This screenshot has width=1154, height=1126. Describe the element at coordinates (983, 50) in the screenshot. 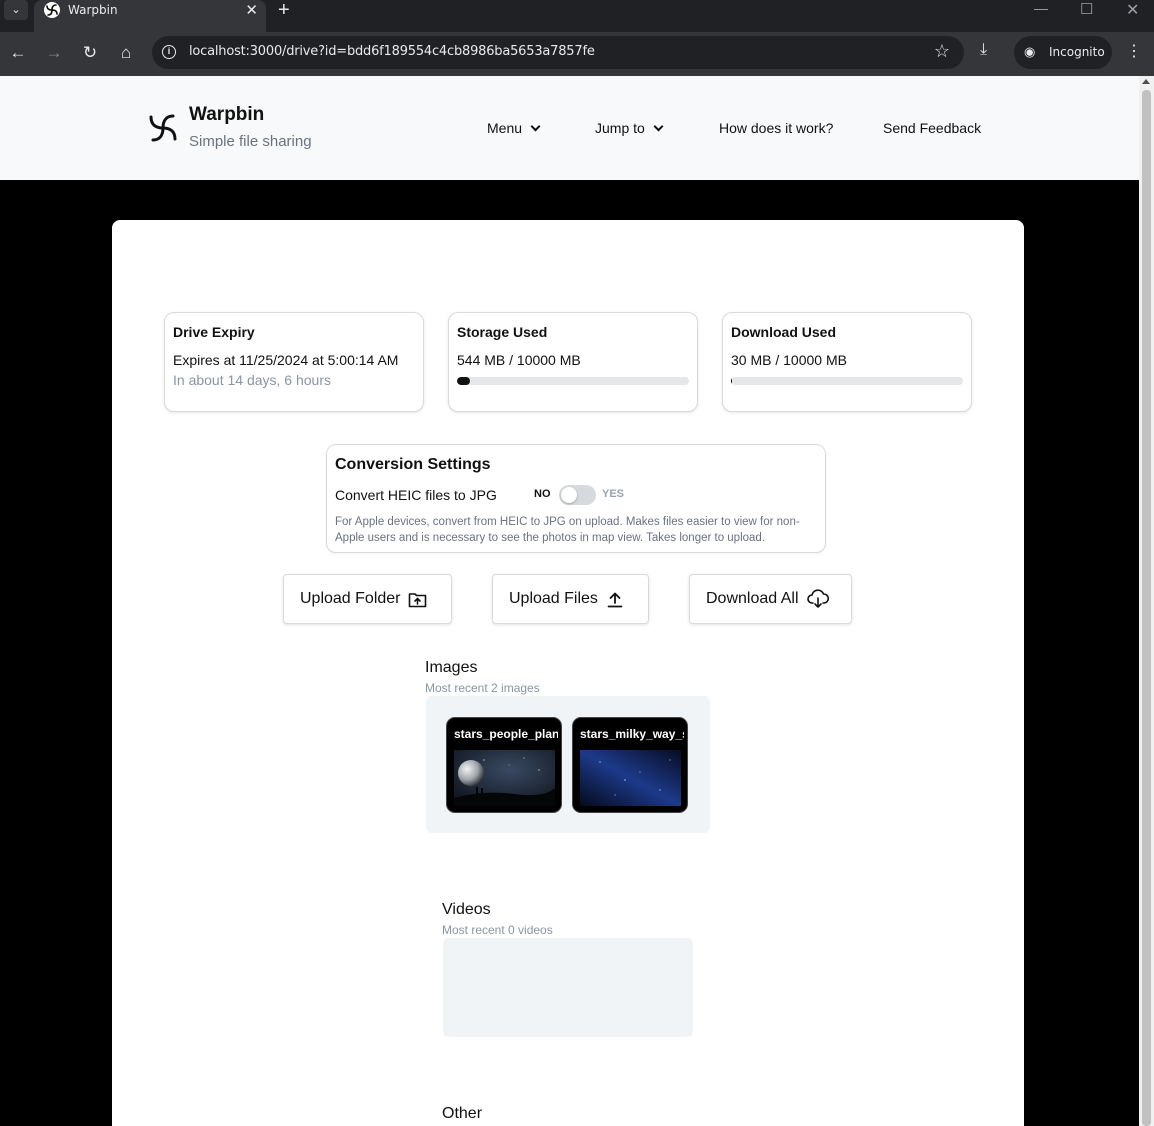

I see `downloads-icon: ⤓` at that location.